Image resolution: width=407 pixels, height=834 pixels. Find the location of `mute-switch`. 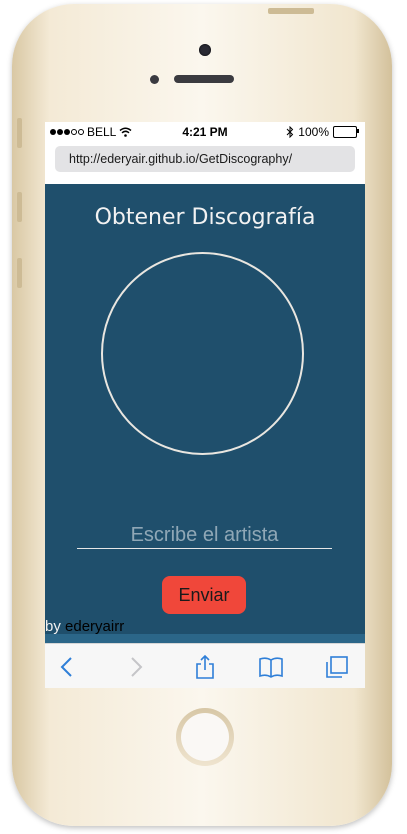

mute-switch is located at coordinates (19, 133).